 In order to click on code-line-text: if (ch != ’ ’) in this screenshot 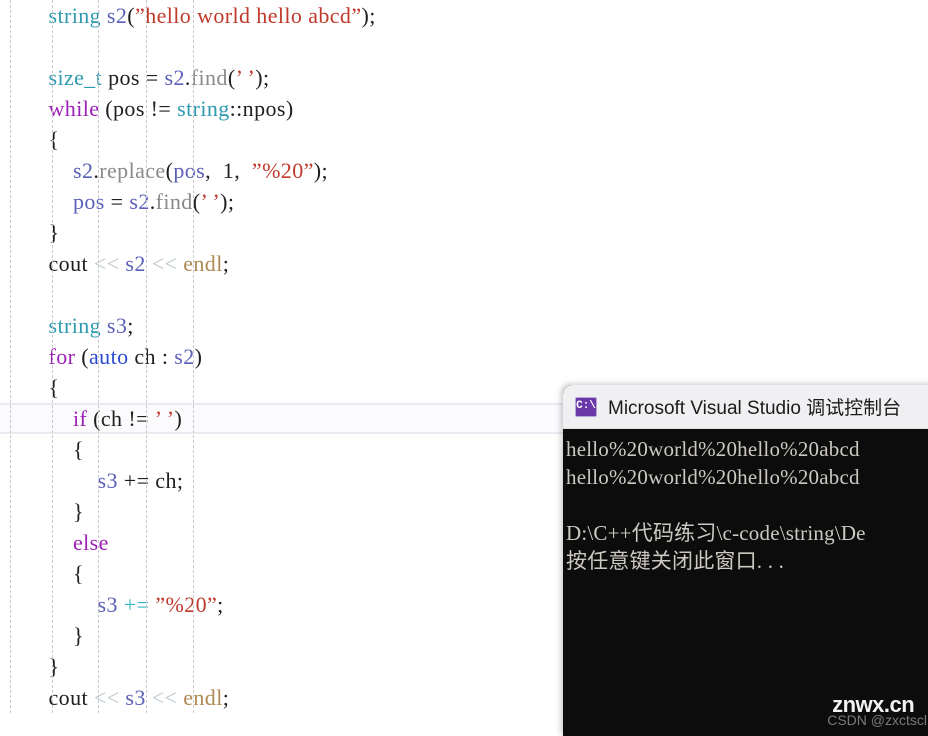, I will do `click(91, 418)`.